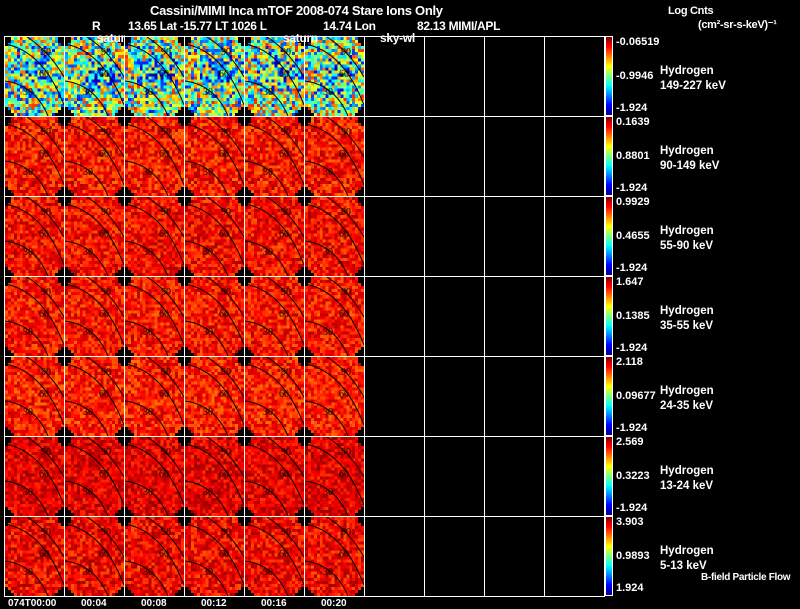  What do you see at coordinates (397, 38) in the screenshot?
I see `overlay-label: sky-wl` at bounding box center [397, 38].